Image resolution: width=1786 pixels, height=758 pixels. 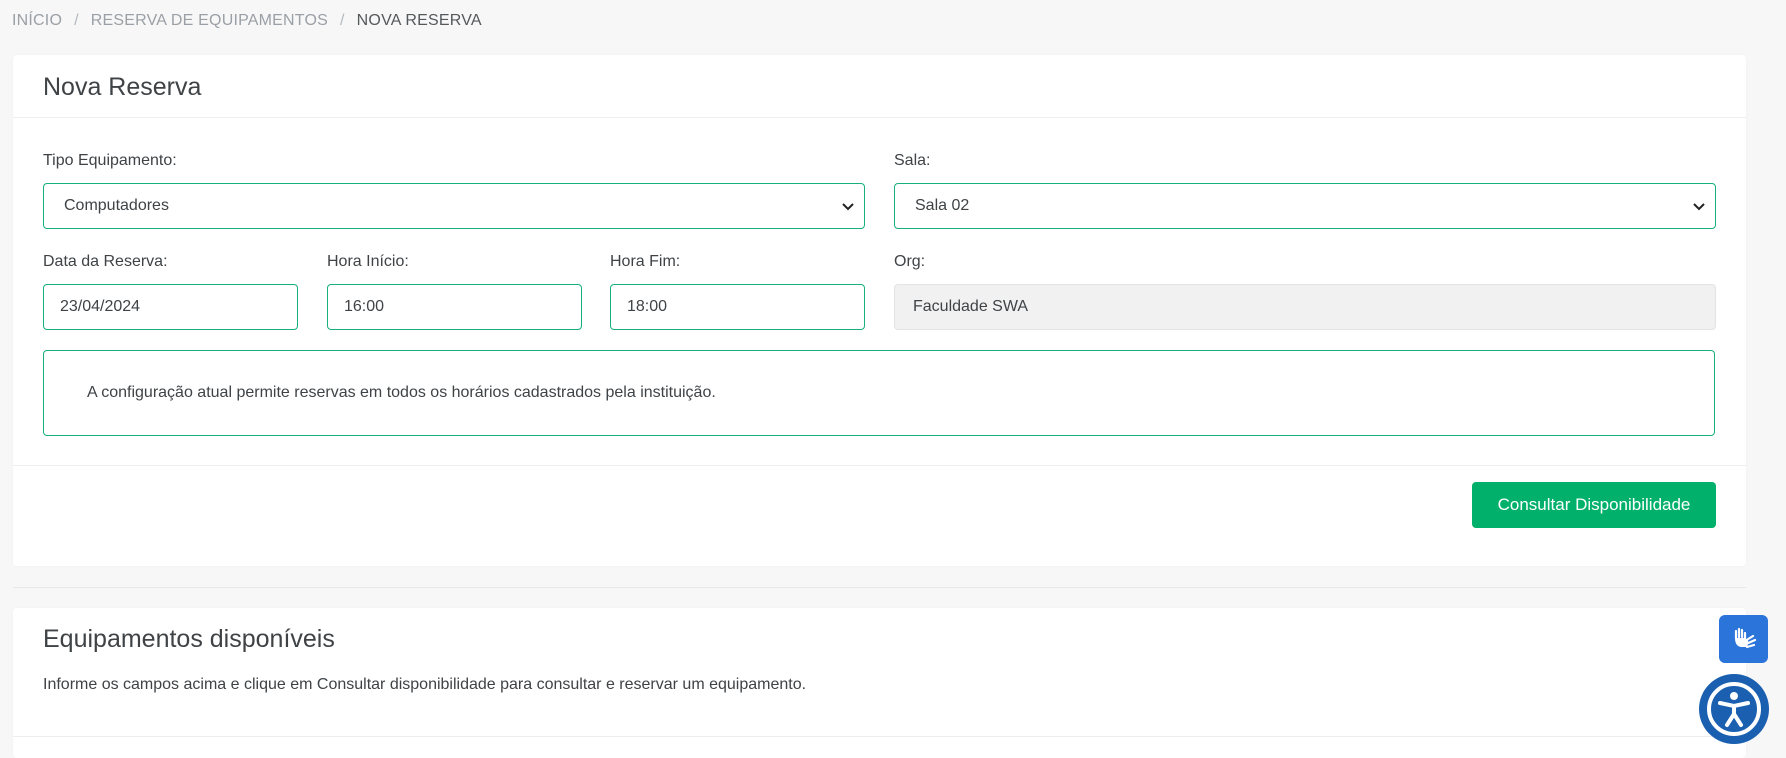 I want to click on tipo-equipamento-value: Computadores, so click(x=116, y=205).